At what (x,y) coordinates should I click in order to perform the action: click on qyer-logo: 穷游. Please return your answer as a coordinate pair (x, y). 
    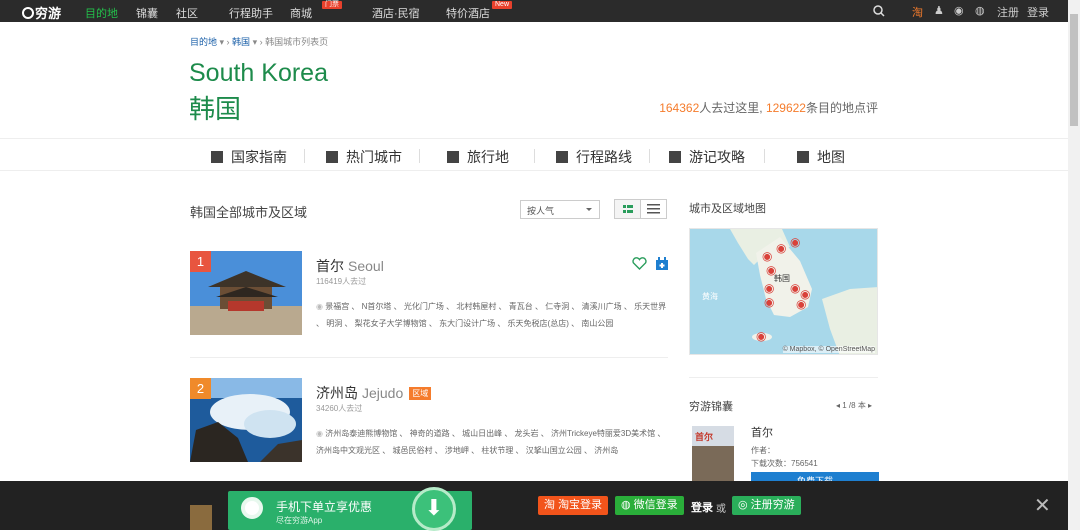
    Looking at the image, I should click on (41, 12).